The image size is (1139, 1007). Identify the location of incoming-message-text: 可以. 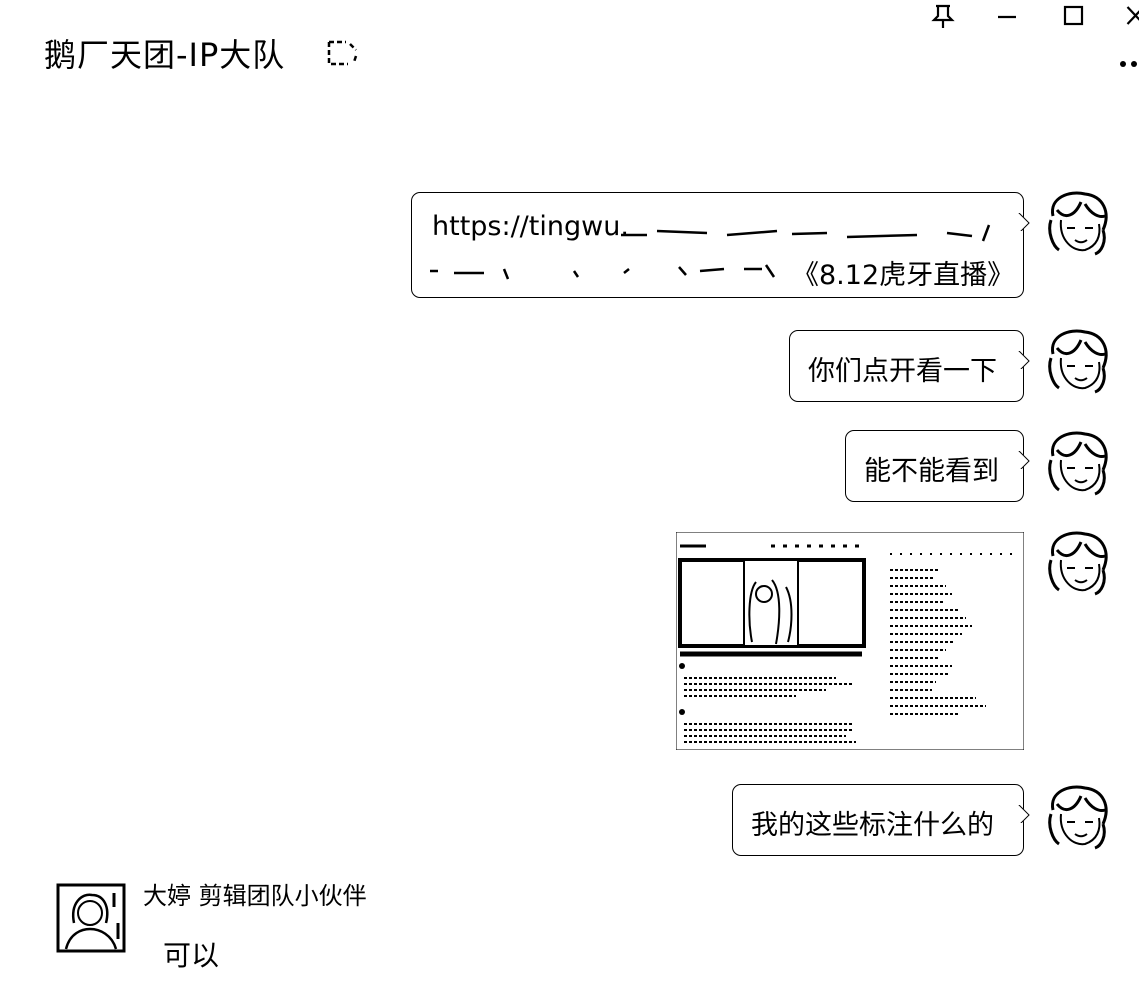
(191, 955).